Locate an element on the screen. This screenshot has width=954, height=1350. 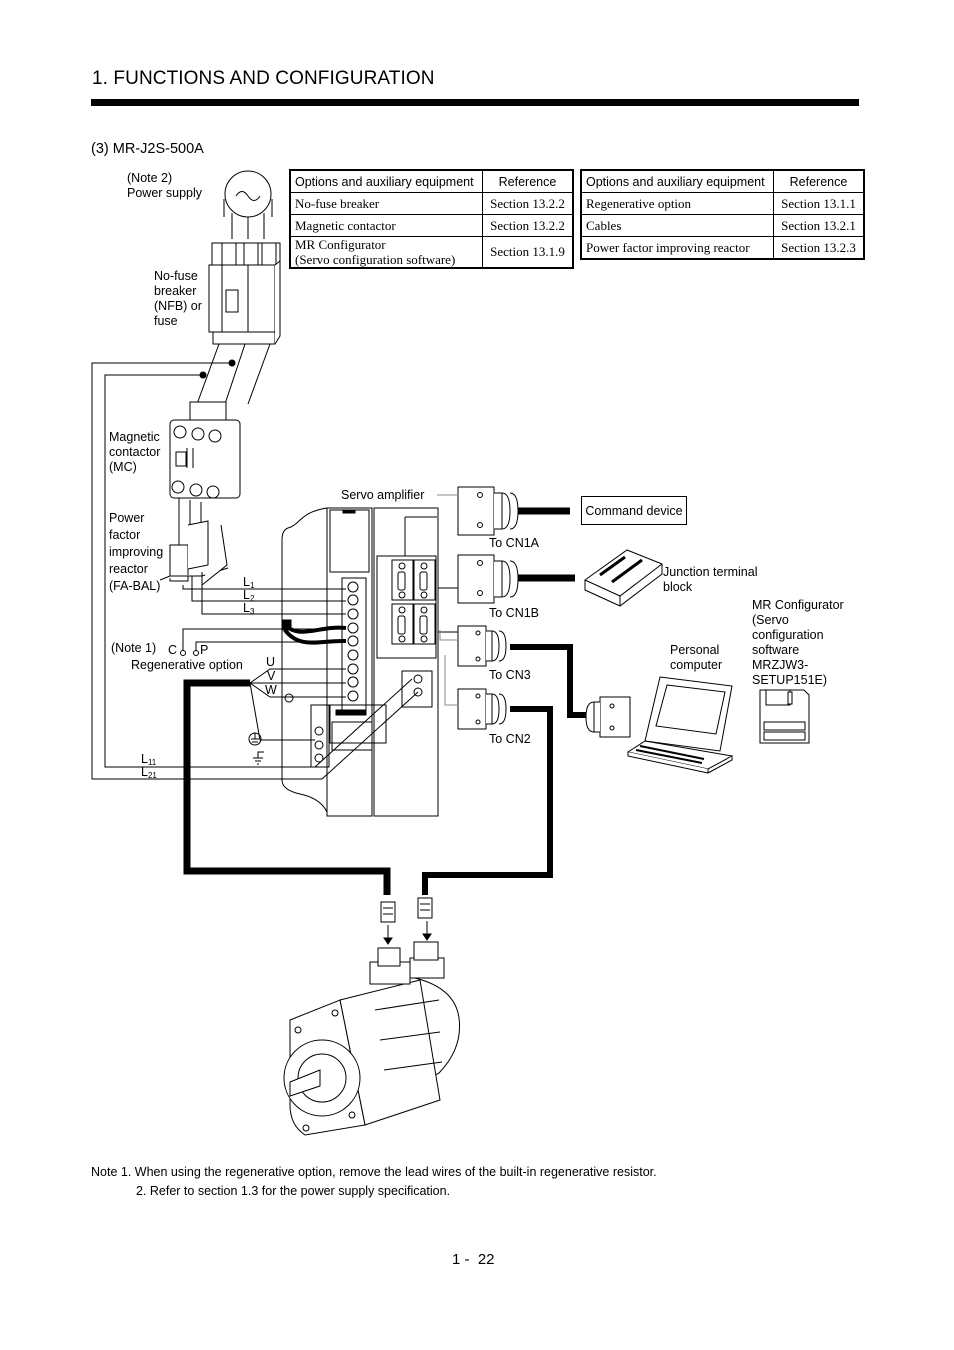
command-device-box: Command device is located at coordinates (634, 510).